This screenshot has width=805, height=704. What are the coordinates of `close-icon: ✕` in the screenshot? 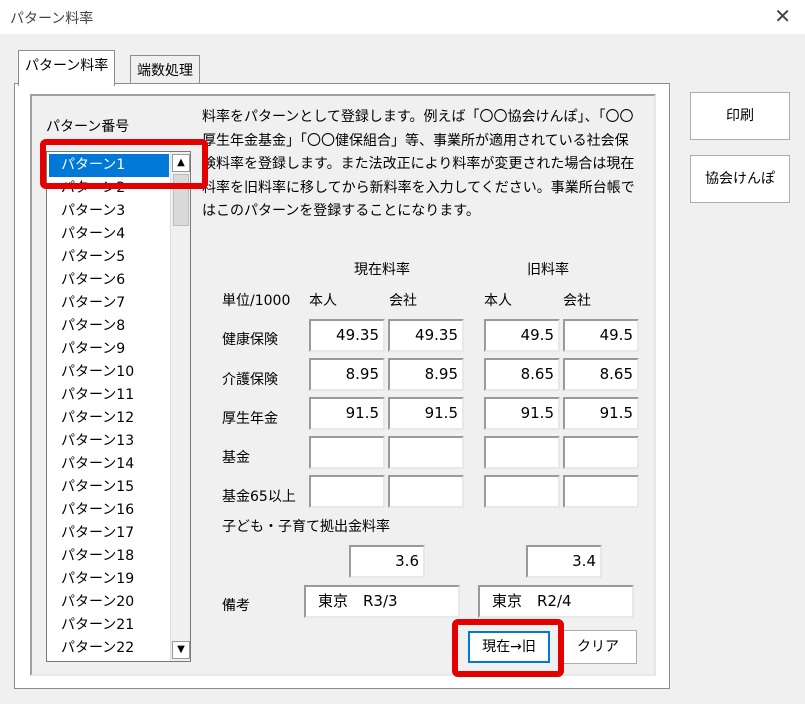 It's located at (782, 16).